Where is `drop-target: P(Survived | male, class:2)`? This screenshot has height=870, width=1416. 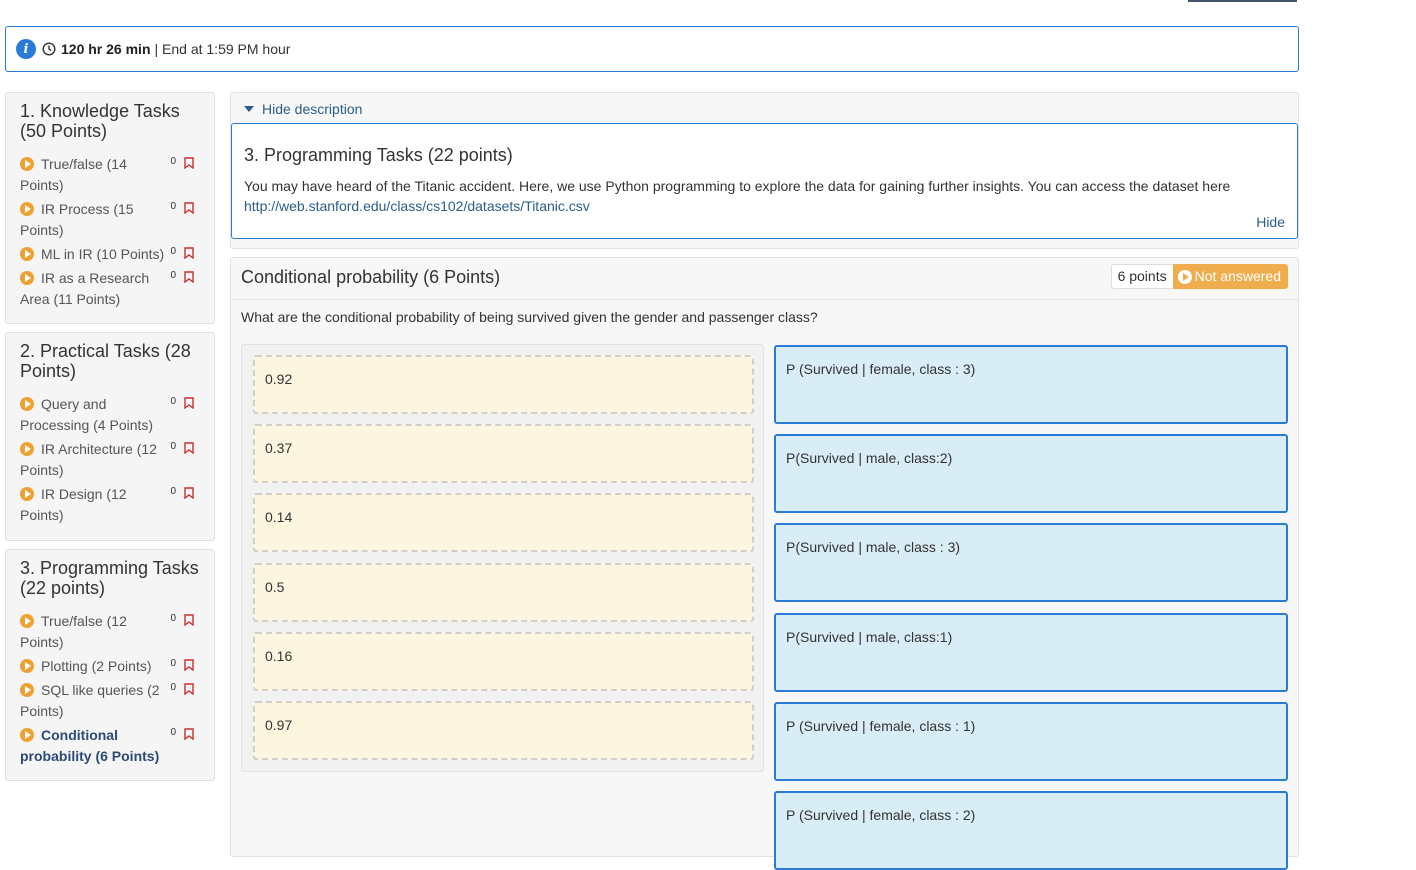
drop-target: P(Survived | male, class:2) is located at coordinates (1031, 473).